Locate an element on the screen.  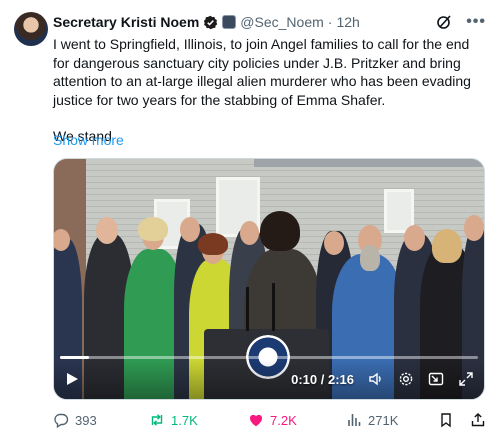
bookmark-icon is located at coordinates (446, 420).